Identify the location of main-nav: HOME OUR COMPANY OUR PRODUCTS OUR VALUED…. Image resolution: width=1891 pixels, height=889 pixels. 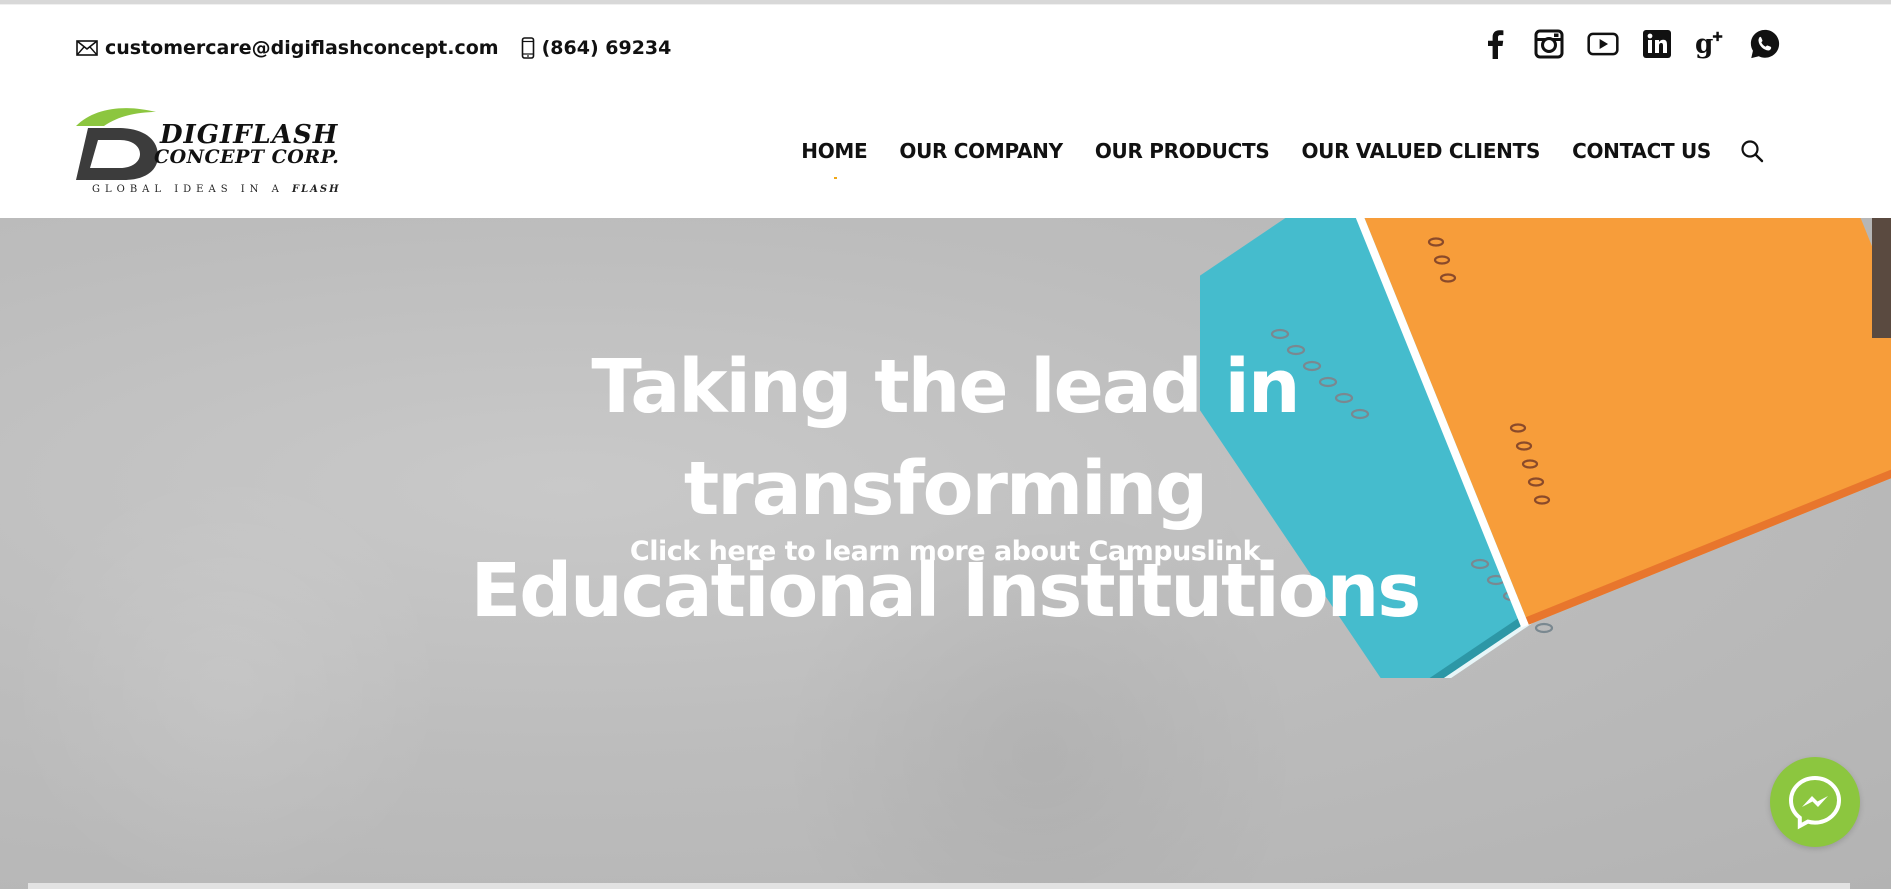
(1283, 158).